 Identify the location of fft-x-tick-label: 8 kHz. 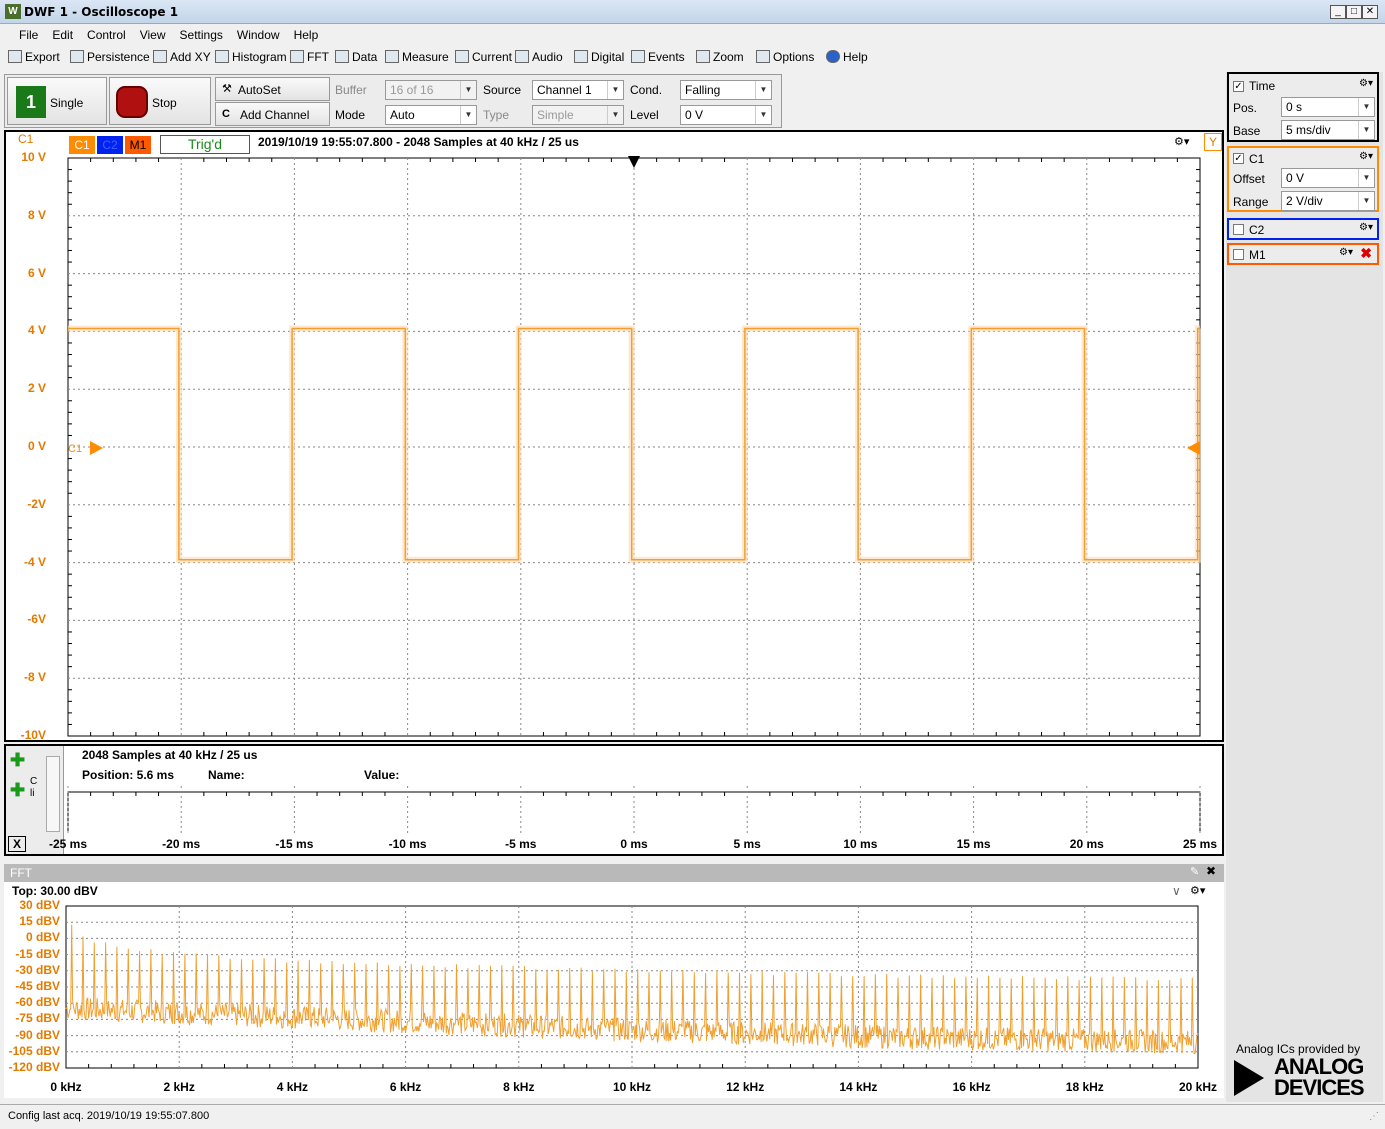
(519, 1087).